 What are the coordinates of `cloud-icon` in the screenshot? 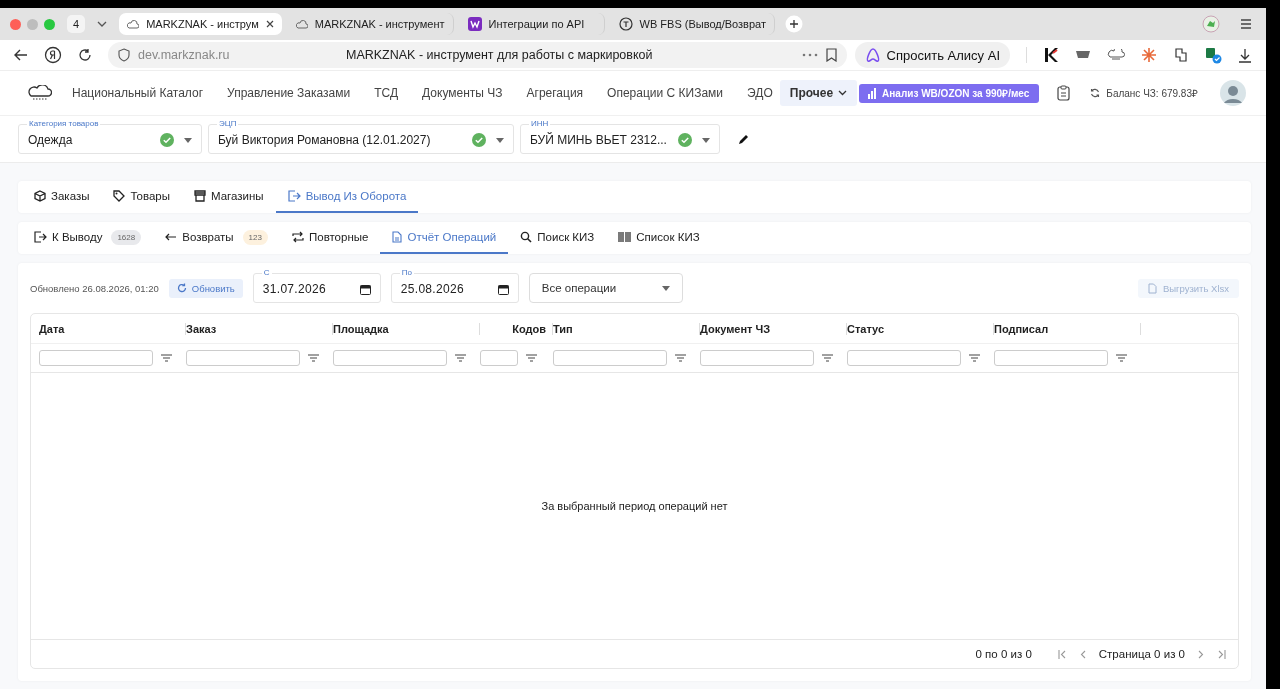 It's located at (133, 24).